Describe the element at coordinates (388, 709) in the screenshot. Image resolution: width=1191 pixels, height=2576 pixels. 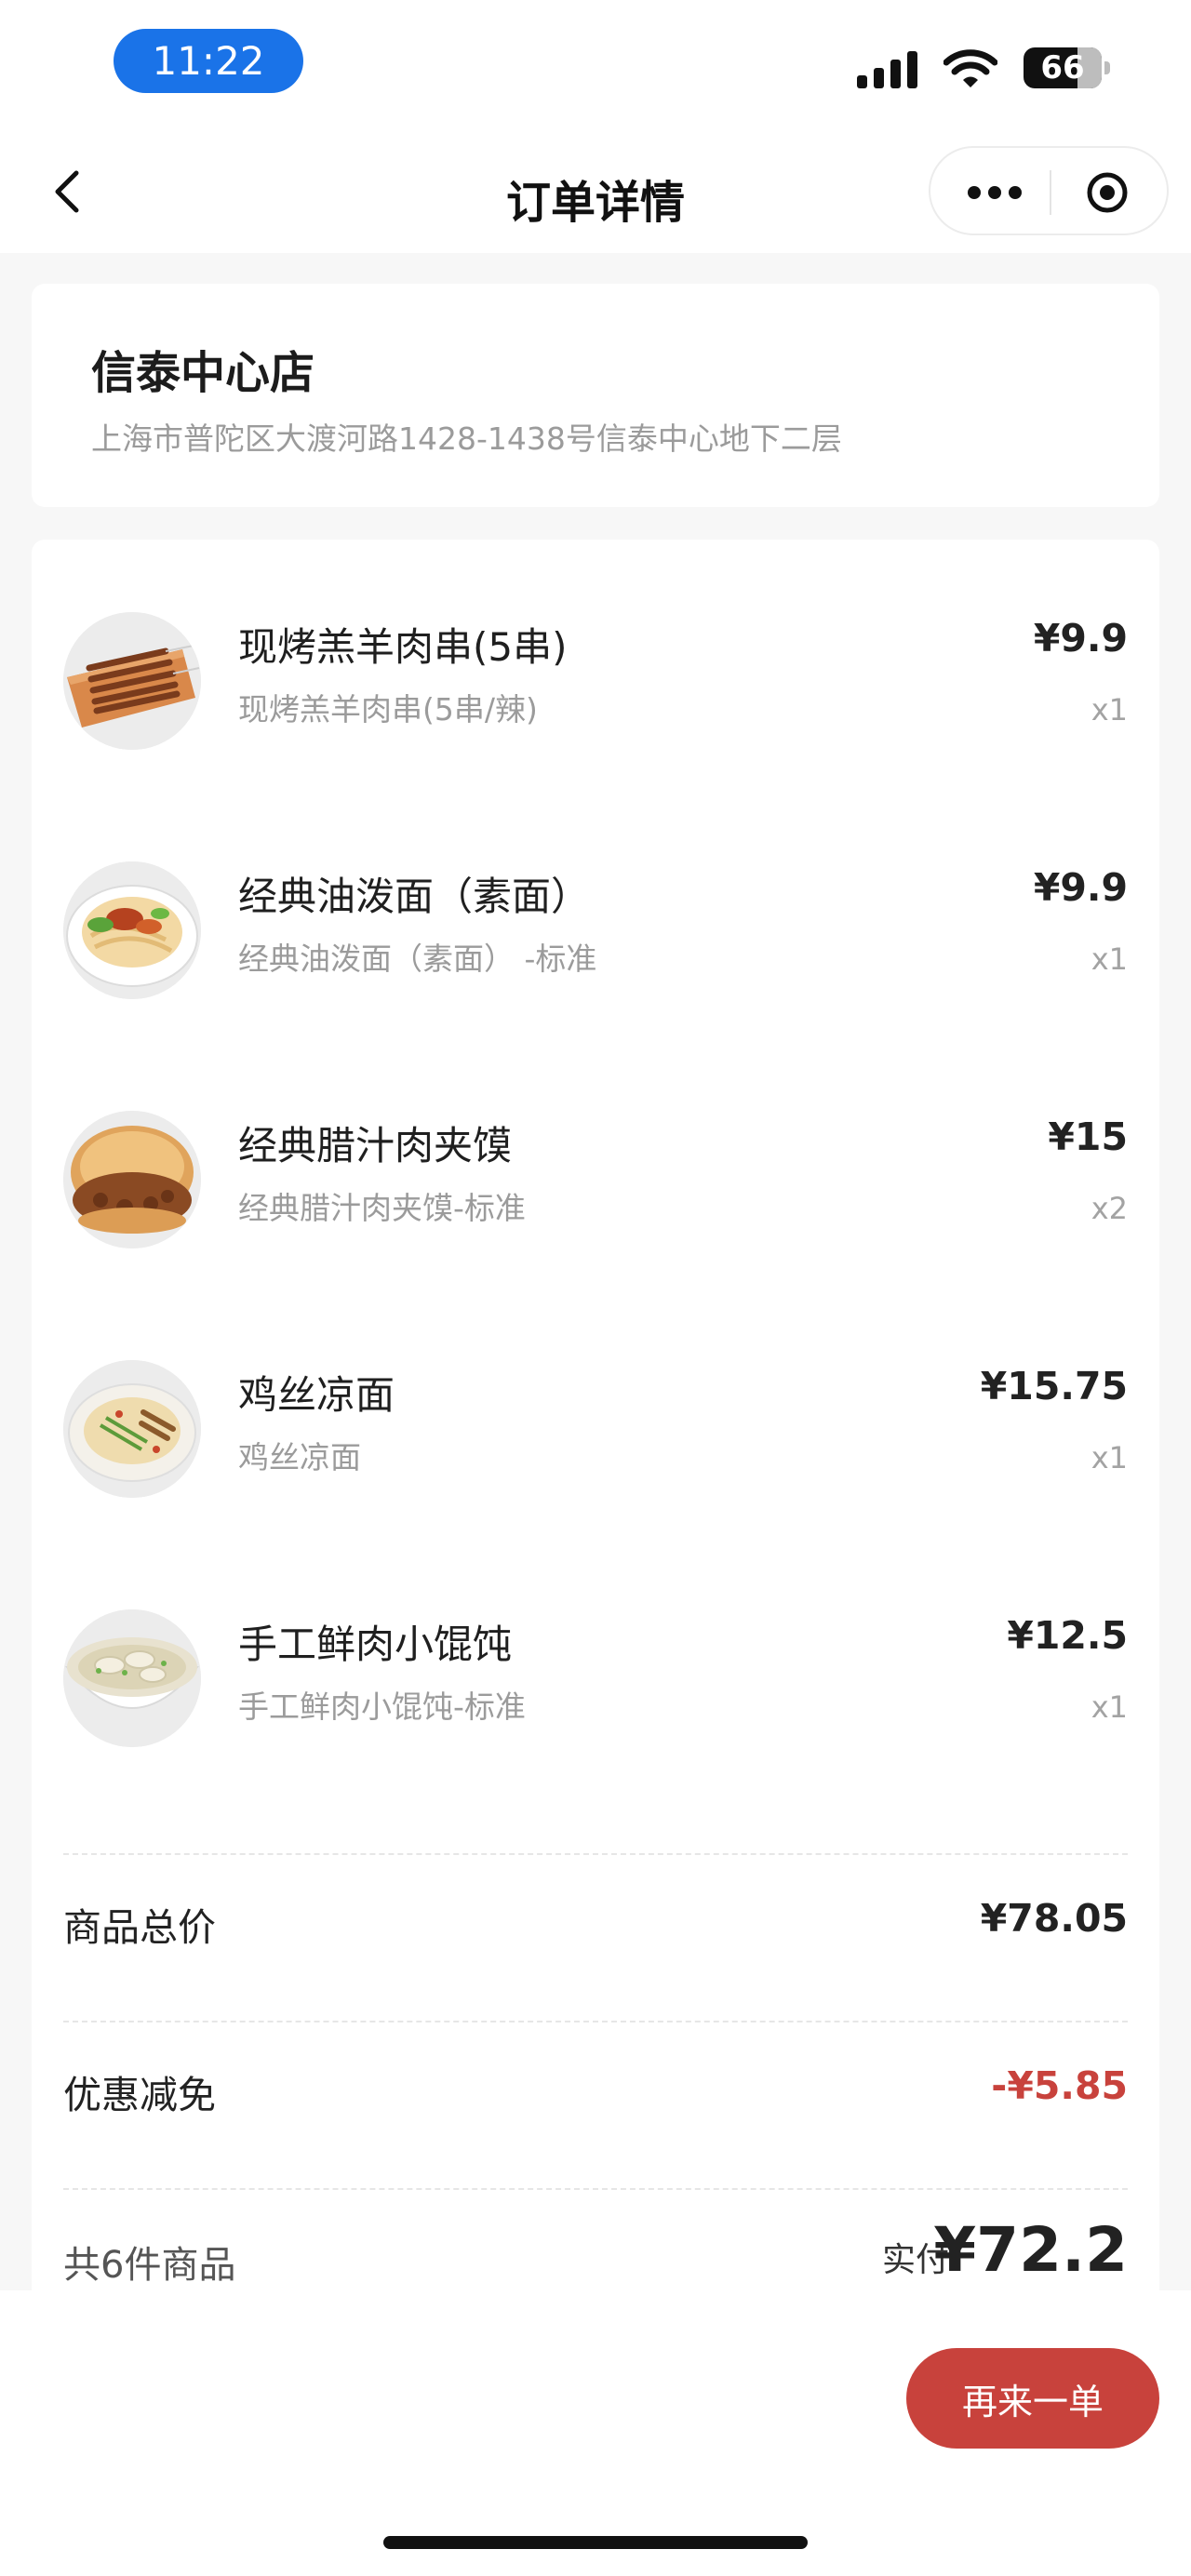
I see `item-spec: 现烤羔羊肉串(5串/辣)` at that location.